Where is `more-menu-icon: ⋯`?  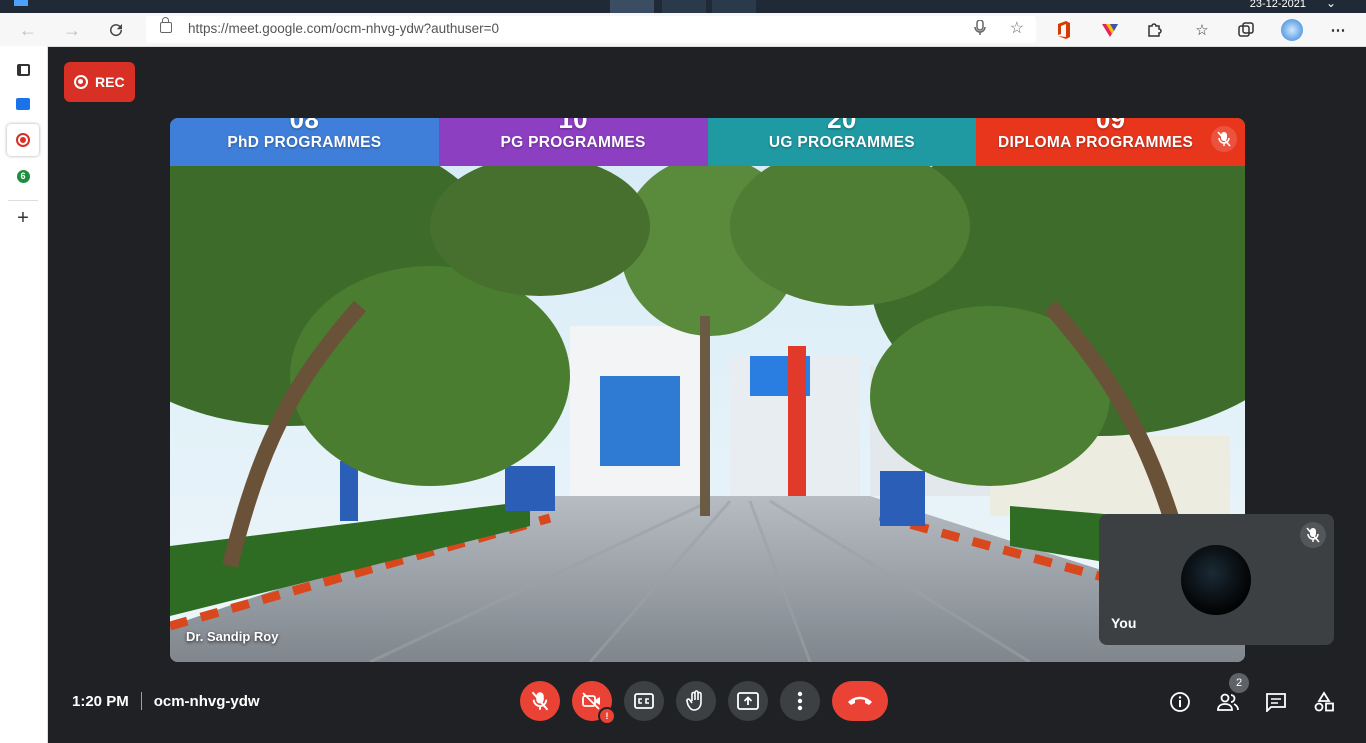 more-menu-icon: ⋯ is located at coordinates (1338, 30).